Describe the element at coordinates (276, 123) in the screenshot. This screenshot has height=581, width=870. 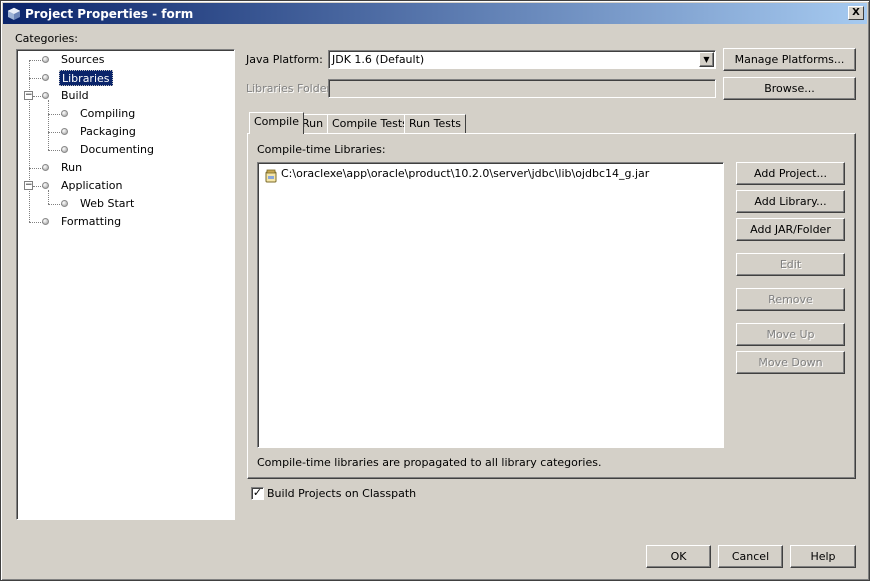
I see `tab-compile: Compile` at that location.